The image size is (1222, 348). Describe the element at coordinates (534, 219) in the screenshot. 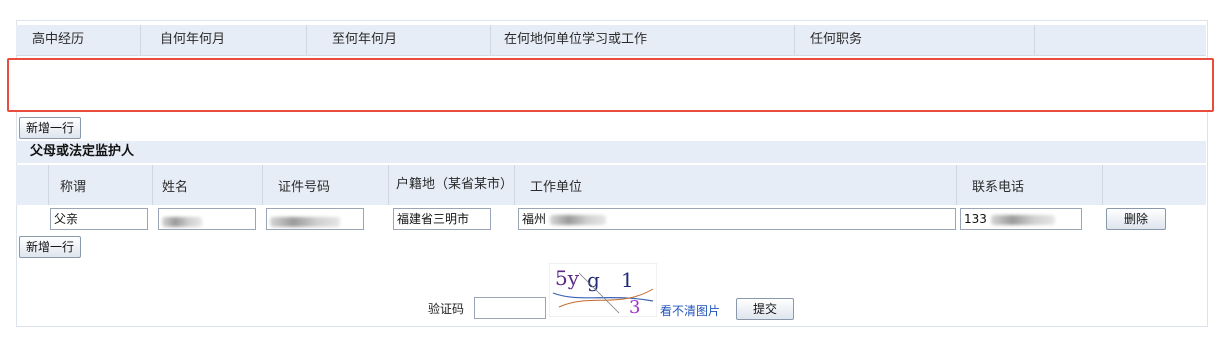

I see `work-unit-text: 福州` at that location.